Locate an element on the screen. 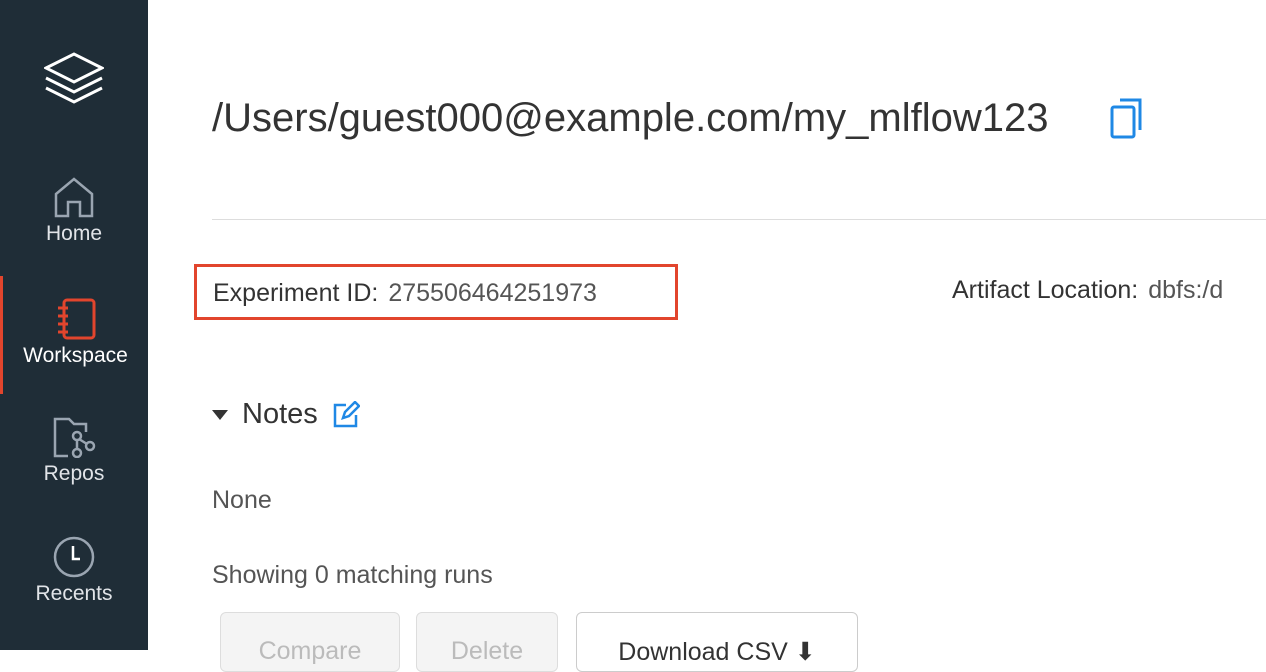 The image size is (1266, 672). notes-section-header: Notes is located at coordinates (286, 414).